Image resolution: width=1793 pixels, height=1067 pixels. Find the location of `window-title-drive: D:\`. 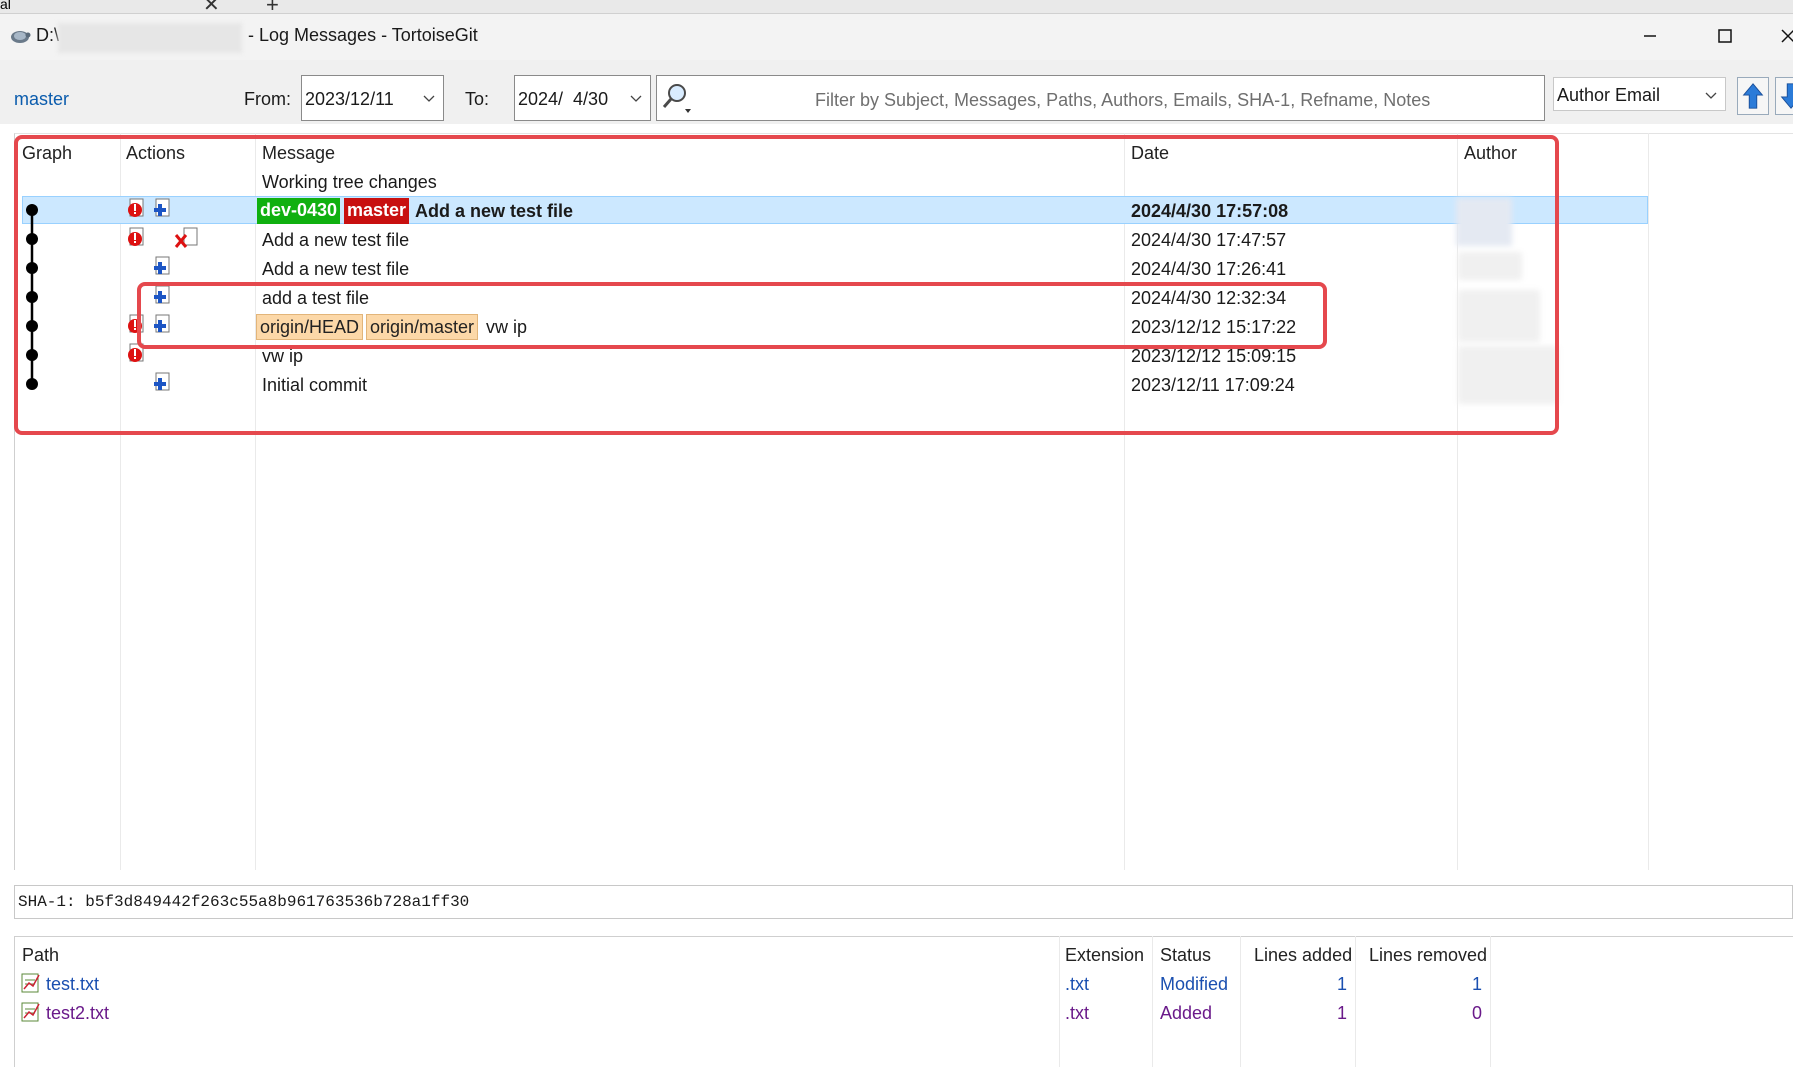

window-title-drive: D:\ is located at coordinates (48, 35).